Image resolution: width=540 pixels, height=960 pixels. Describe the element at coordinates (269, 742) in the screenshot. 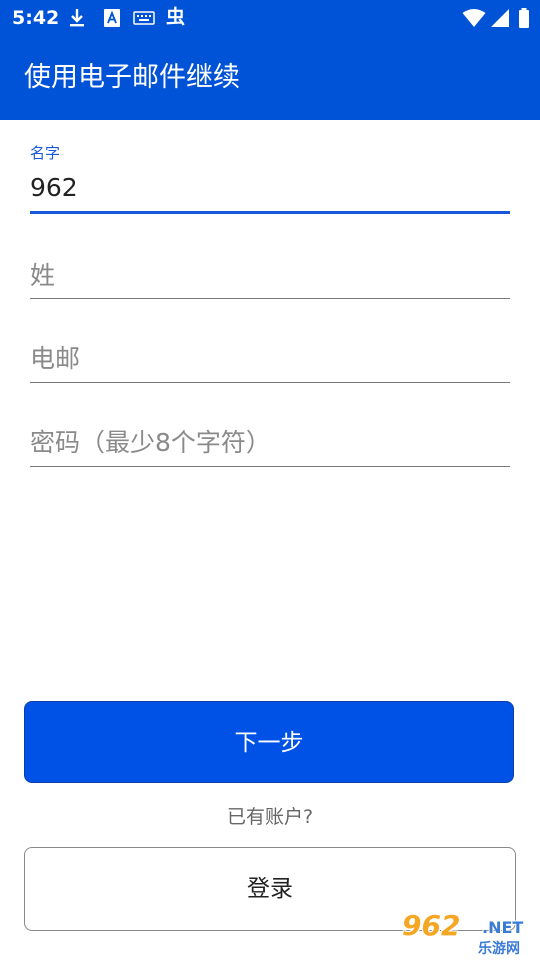

I see `next-button: 下一步` at that location.